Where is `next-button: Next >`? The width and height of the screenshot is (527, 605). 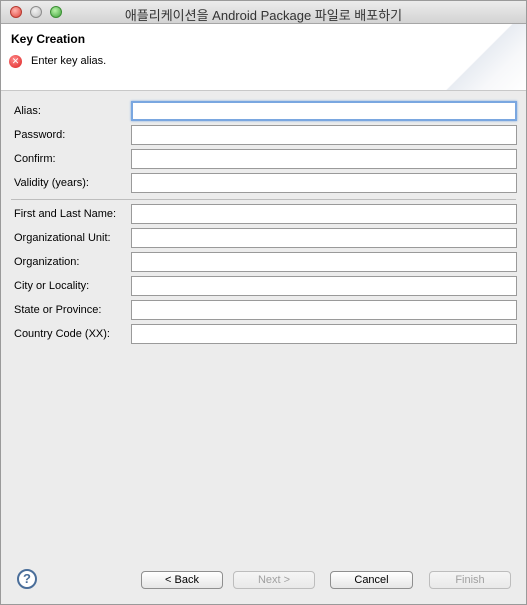 next-button: Next > is located at coordinates (274, 580).